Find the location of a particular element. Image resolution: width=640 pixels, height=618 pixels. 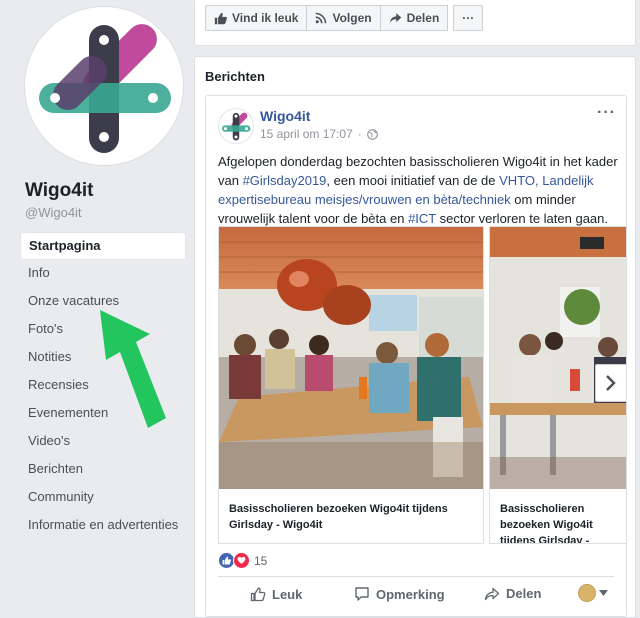

post-author: Wigo4it is located at coordinates (285, 116).